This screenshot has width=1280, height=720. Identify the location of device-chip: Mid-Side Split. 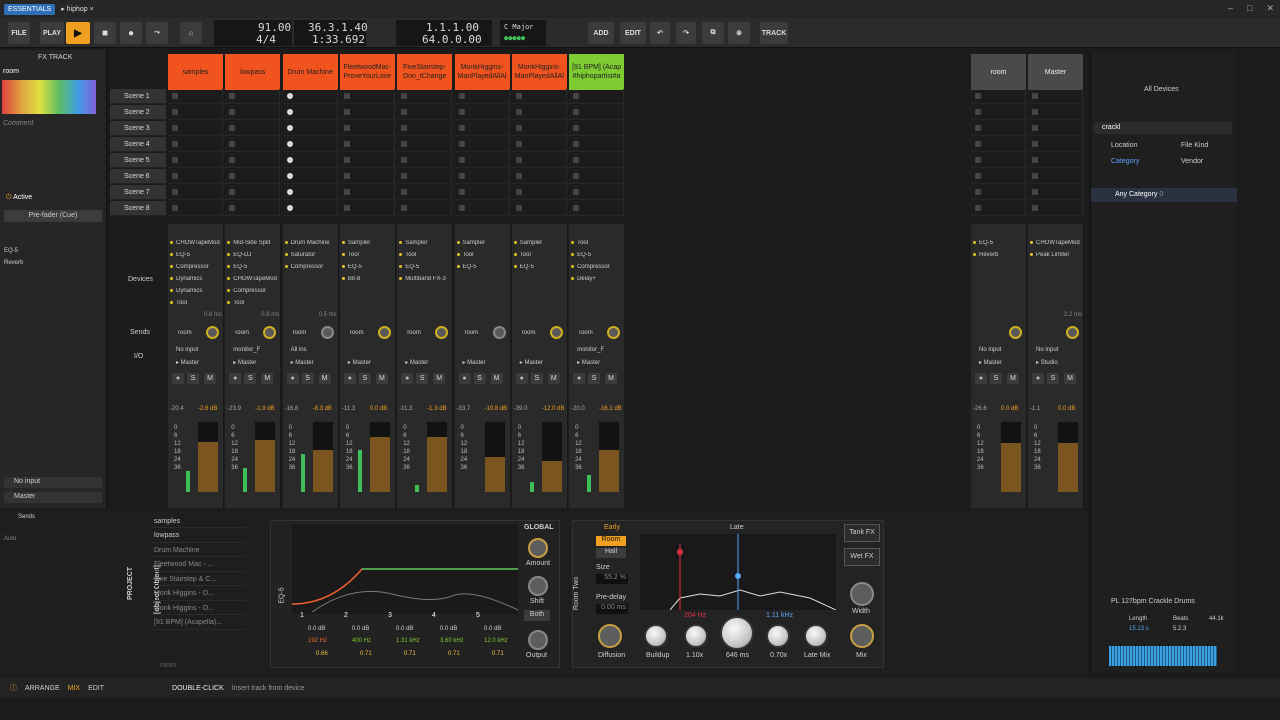
(253, 243).